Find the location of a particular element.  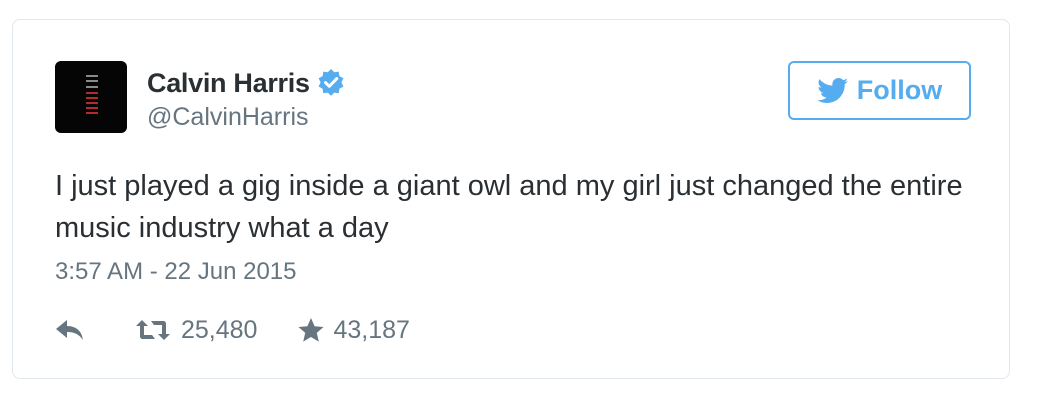

tweet-timestamp: 3:57 AM - 22 Jun 2015 is located at coordinates (176, 272).